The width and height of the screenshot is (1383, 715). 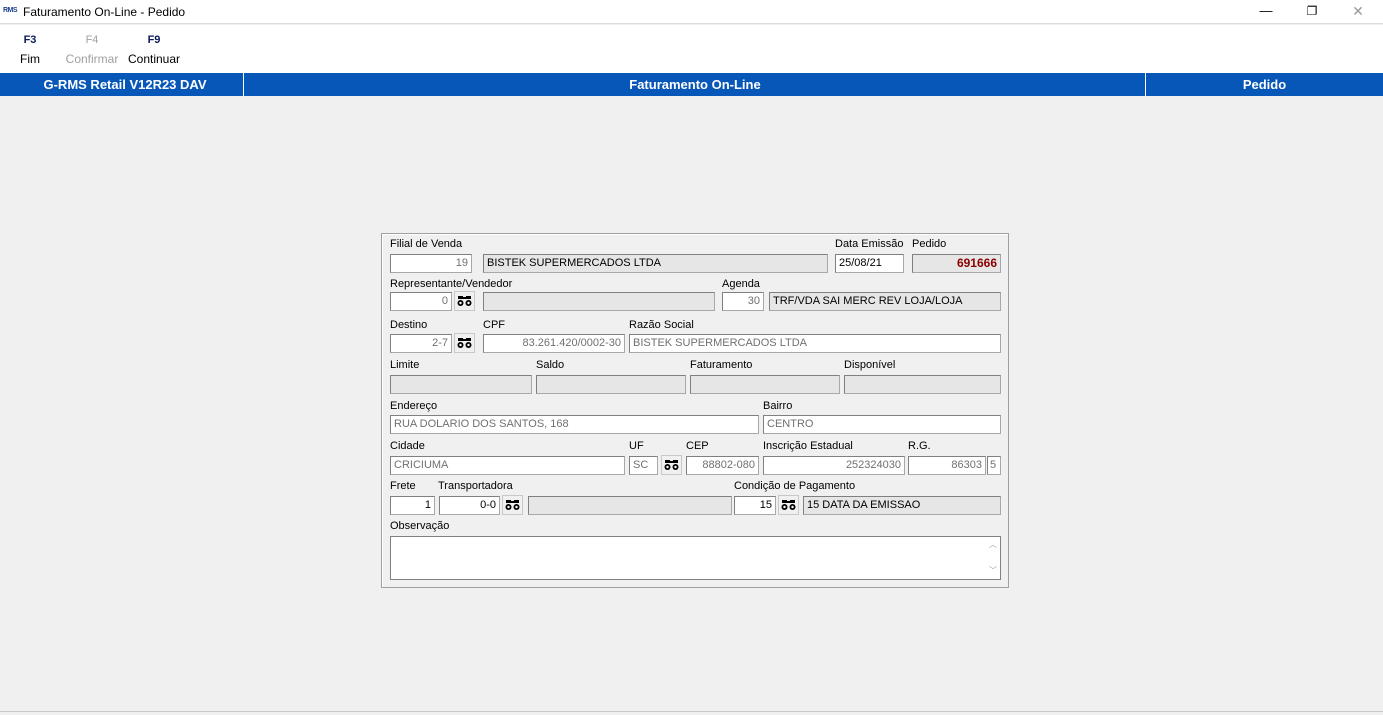 What do you see at coordinates (494, 325) in the screenshot?
I see `cpf-label: CPF` at bounding box center [494, 325].